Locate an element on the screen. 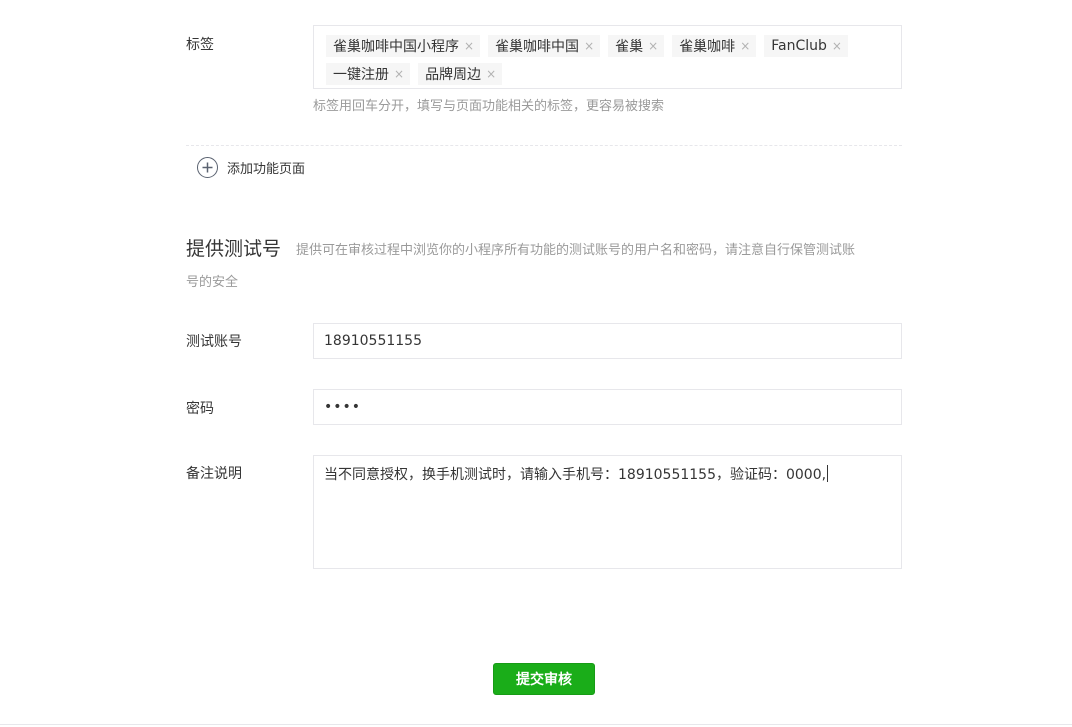 The width and height of the screenshot is (1072, 727). account-value: 18910551155 is located at coordinates (373, 341).